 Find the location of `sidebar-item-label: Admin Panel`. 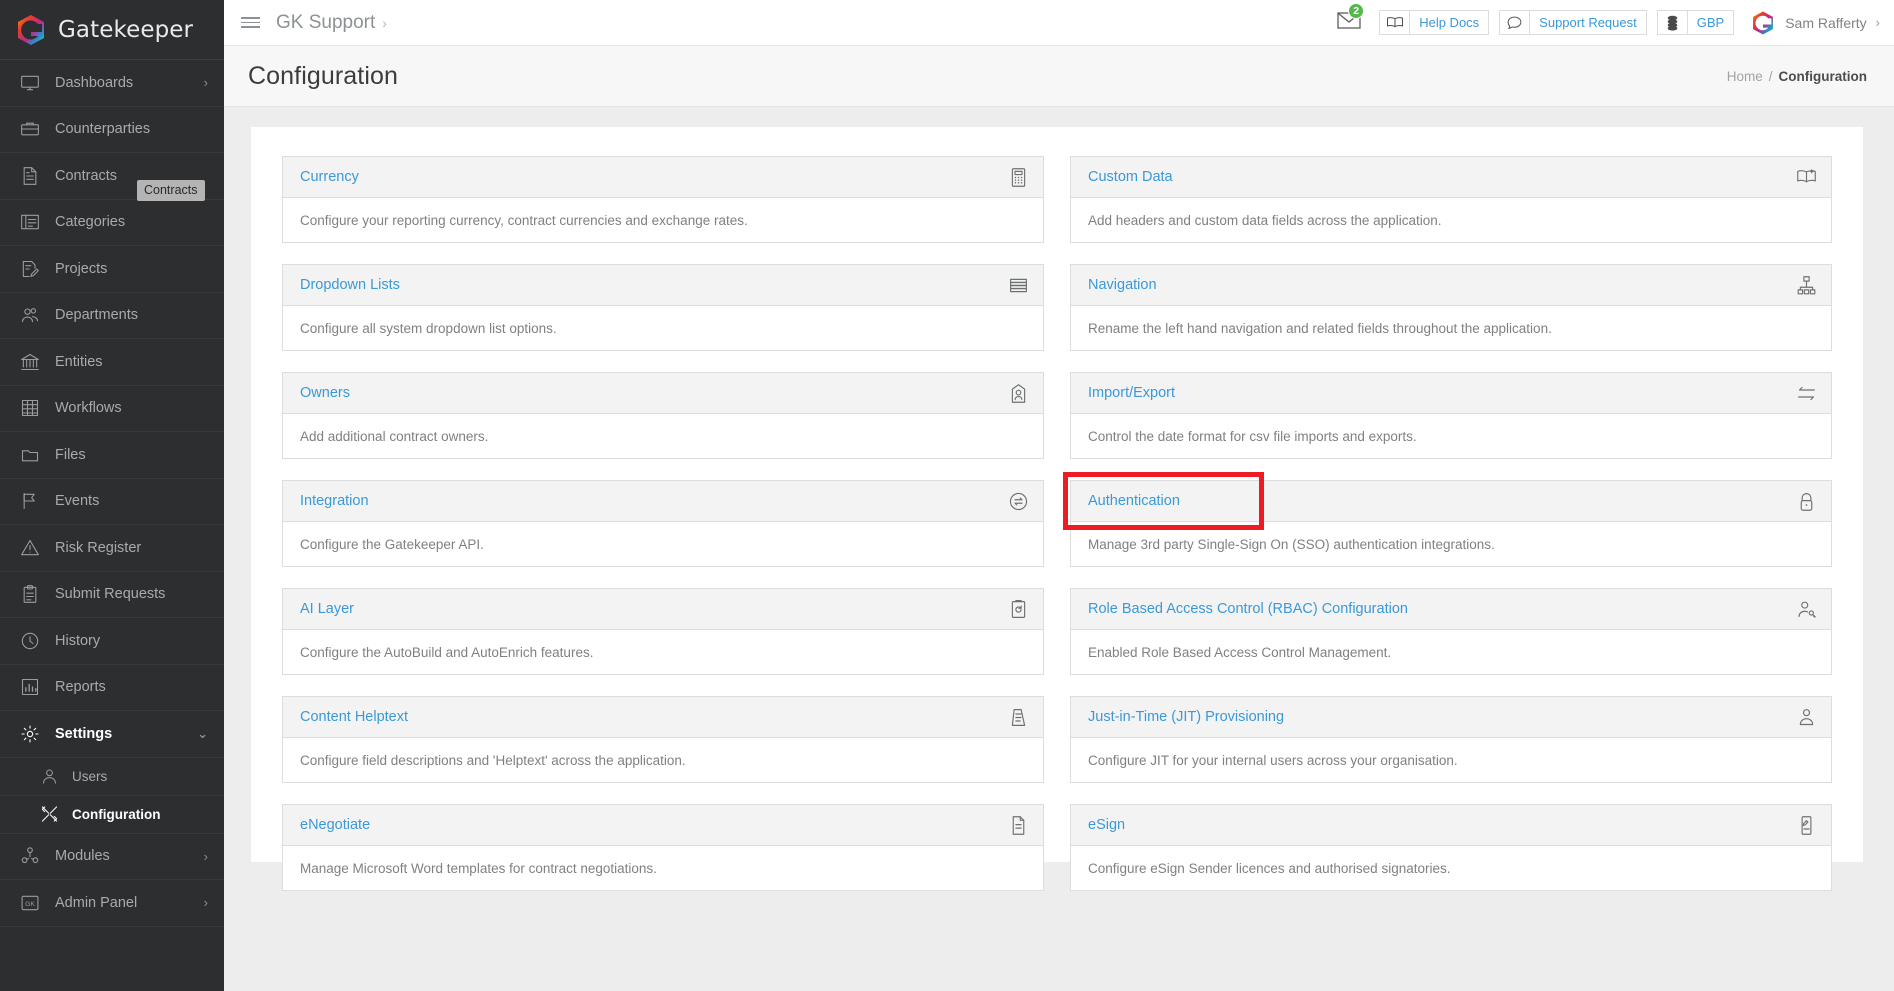

sidebar-item-label: Admin Panel is located at coordinates (96, 902).